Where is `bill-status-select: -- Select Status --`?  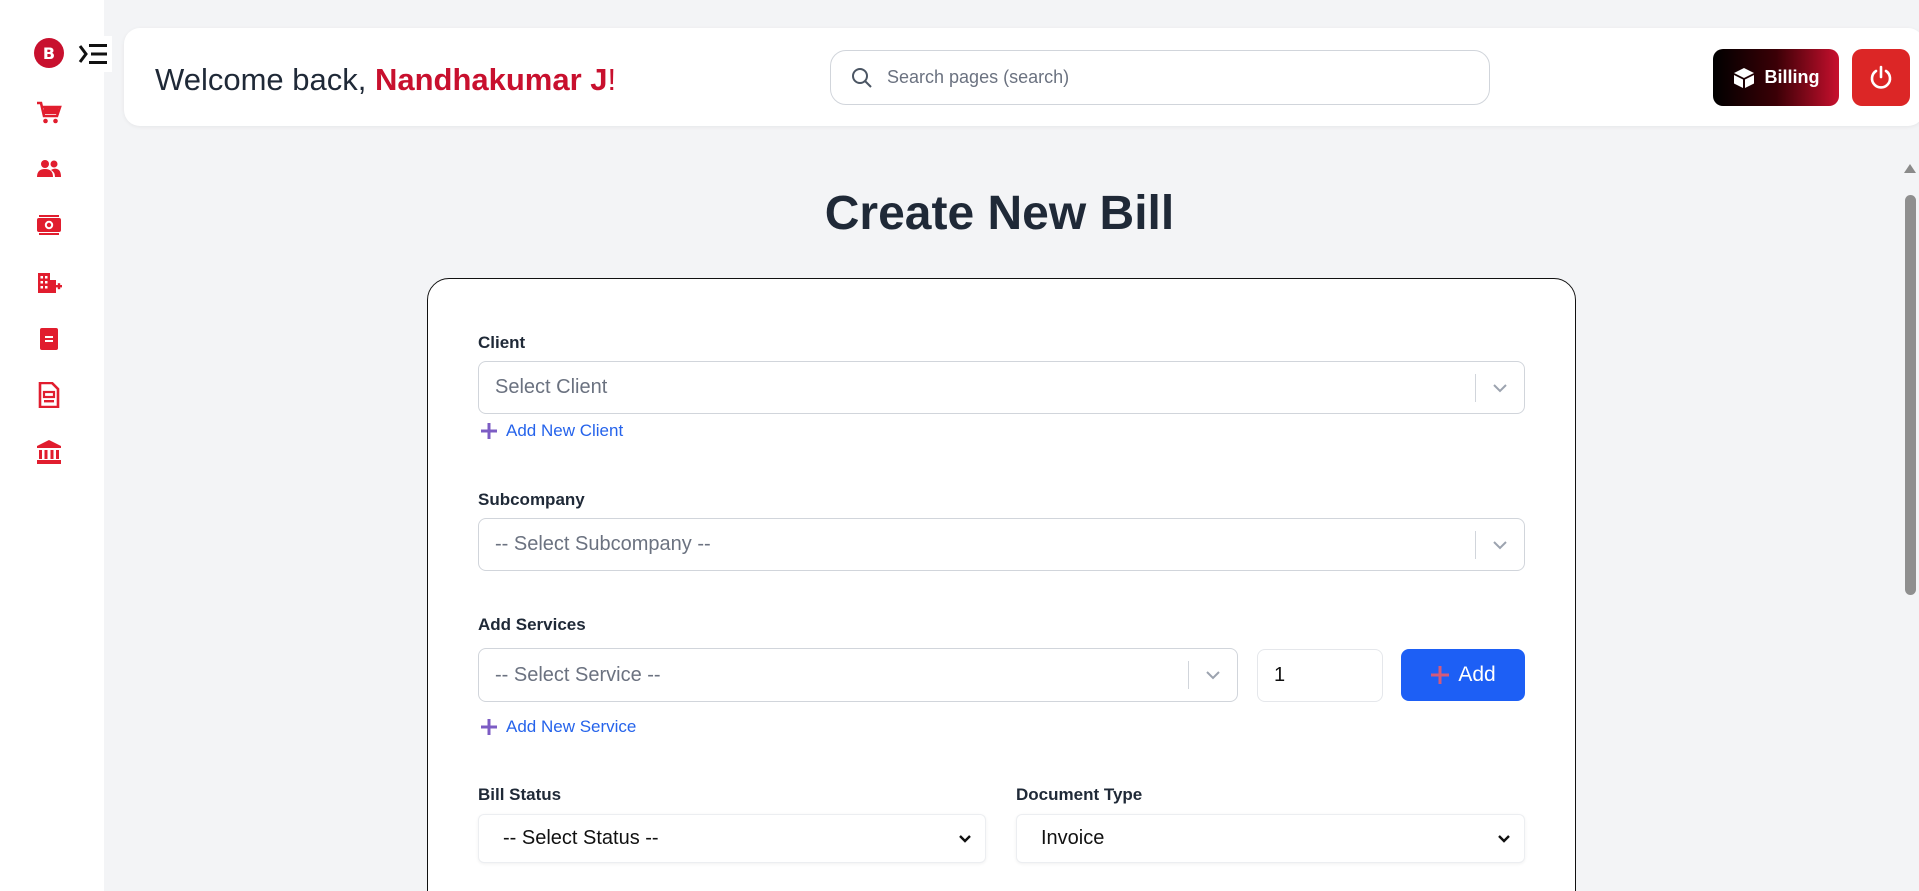 bill-status-select: -- Select Status -- is located at coordinates (732, 838).